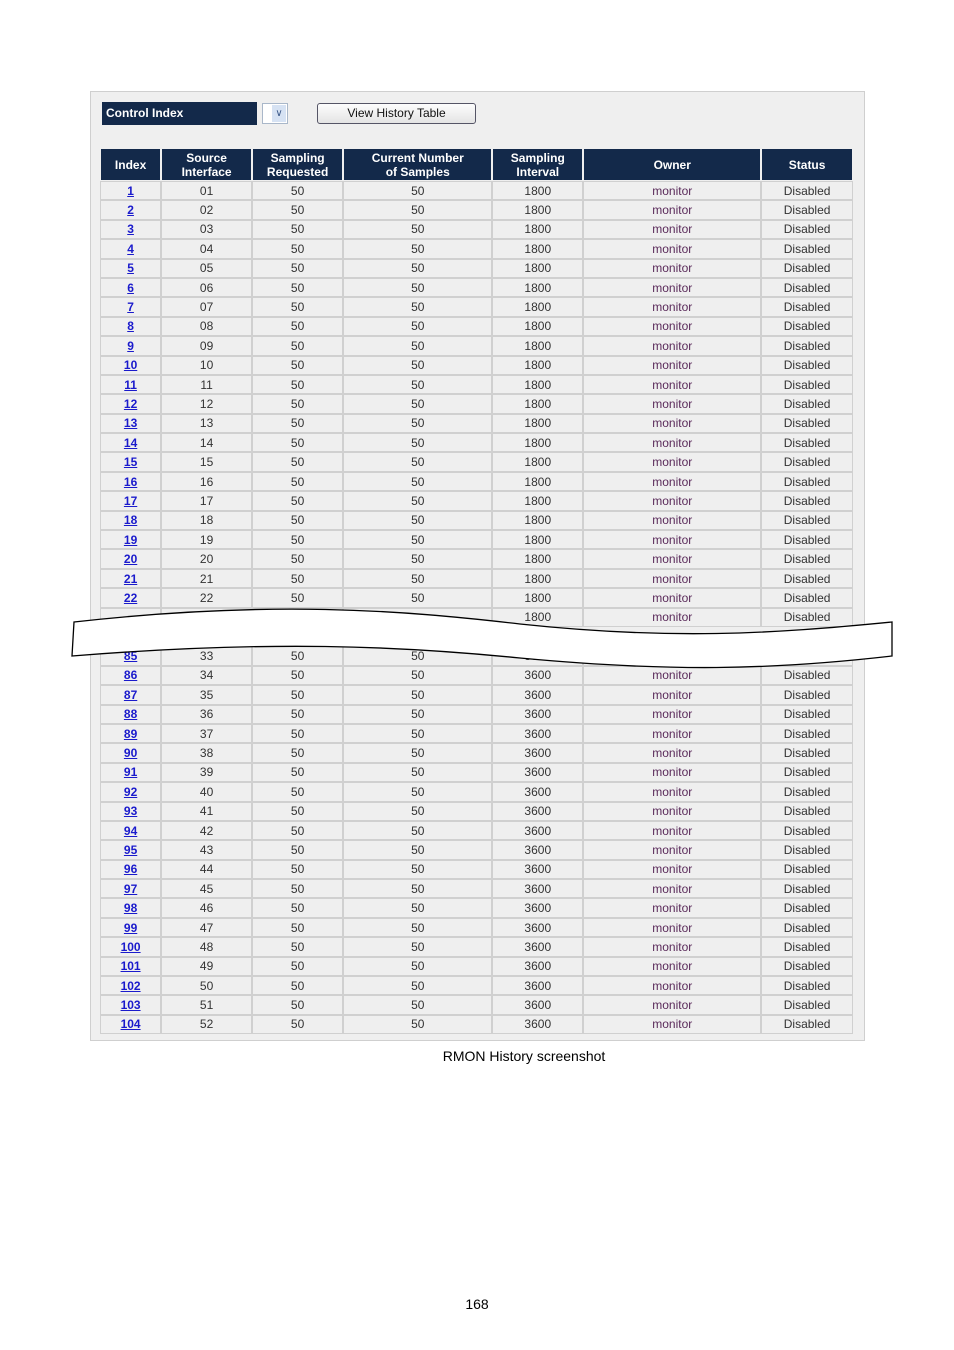 The image size is (954, 1350). Describe the element at coordinates (130, 191) in the screenshot. I see `index-link: 1` at that location.